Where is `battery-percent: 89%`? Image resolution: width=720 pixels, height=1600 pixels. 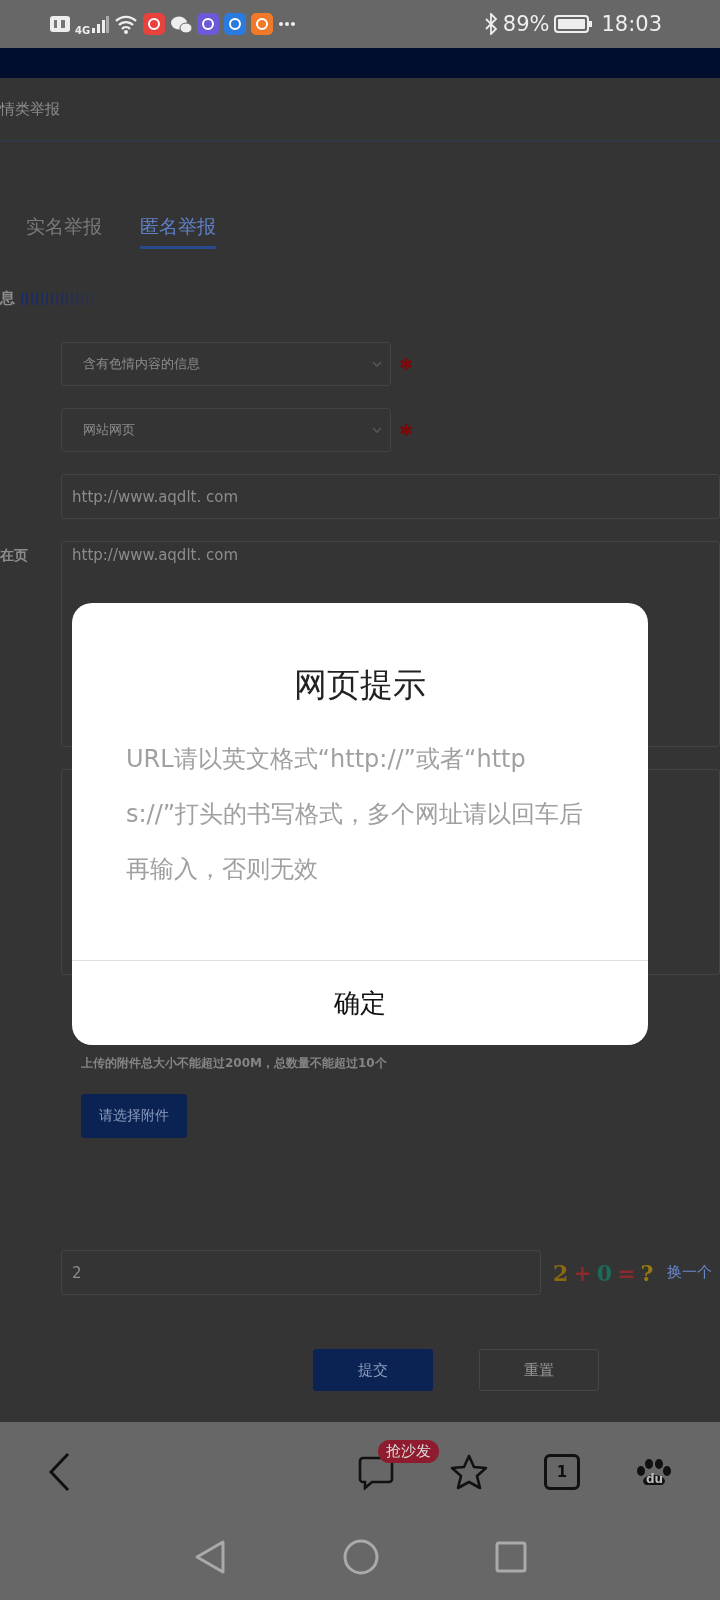
battery-percent: 89% is located at coordinates (526, 24).